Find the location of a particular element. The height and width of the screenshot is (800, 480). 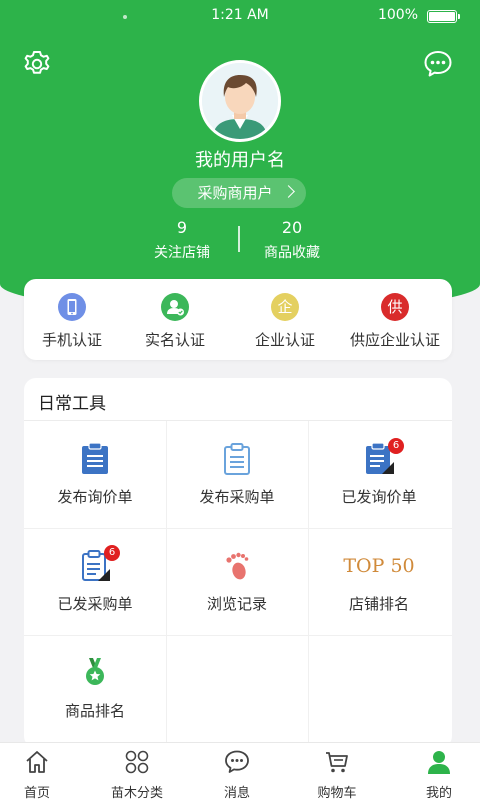

avatar is located at coordinates (240, 101).